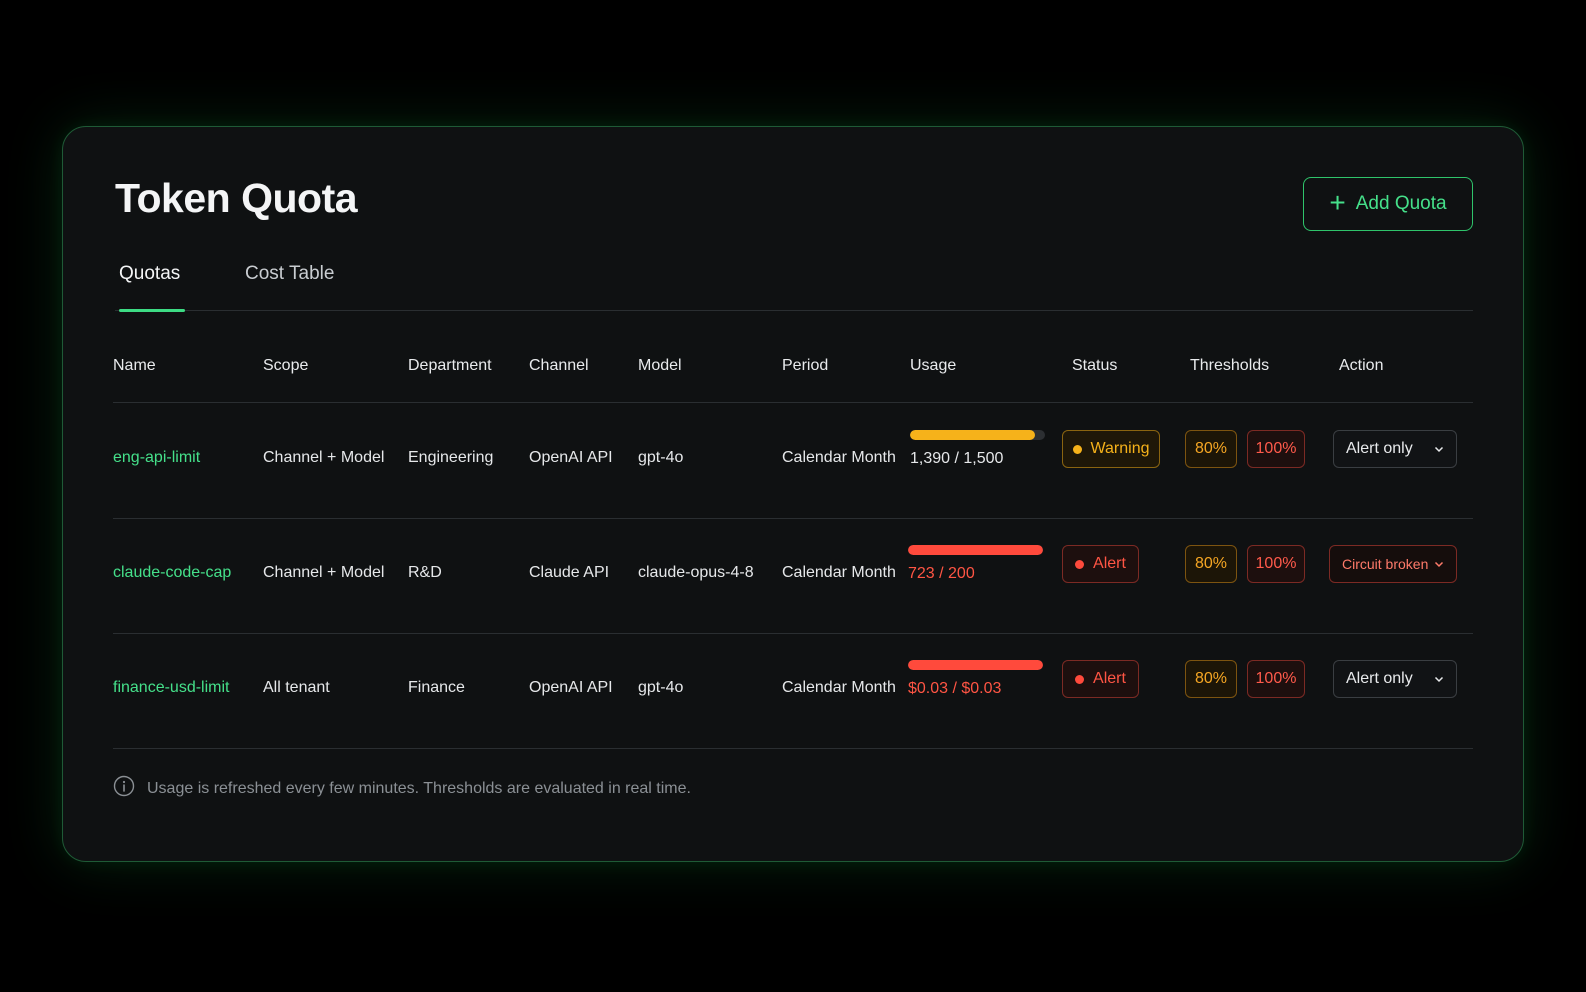 This screenshot has width=1586, height=992. Describe the element at coordinates (941, 573) in the screenshot. I see `usage-text: 723 / 200` at that location.